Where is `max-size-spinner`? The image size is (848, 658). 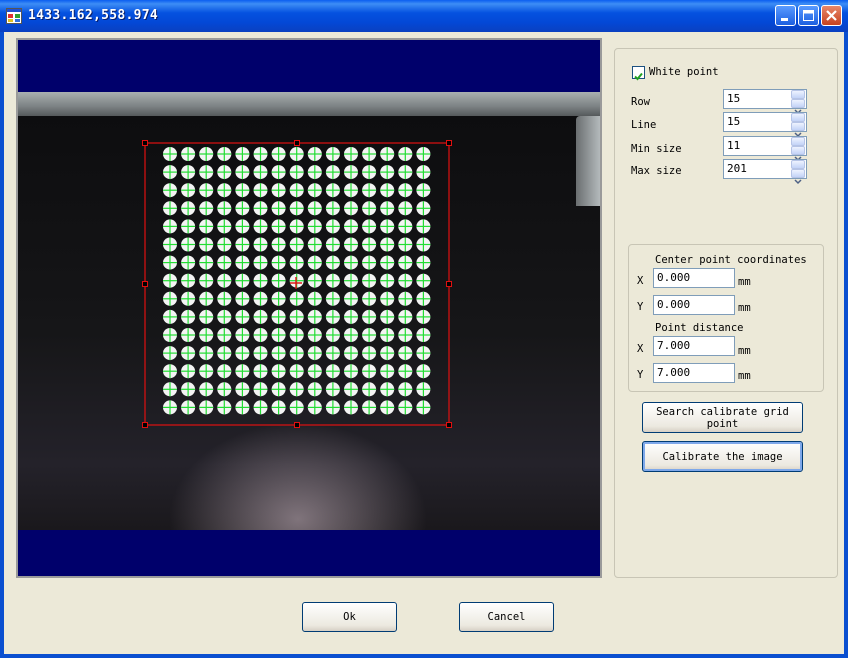 max-size-spinner is located at coordinates (798, 172).